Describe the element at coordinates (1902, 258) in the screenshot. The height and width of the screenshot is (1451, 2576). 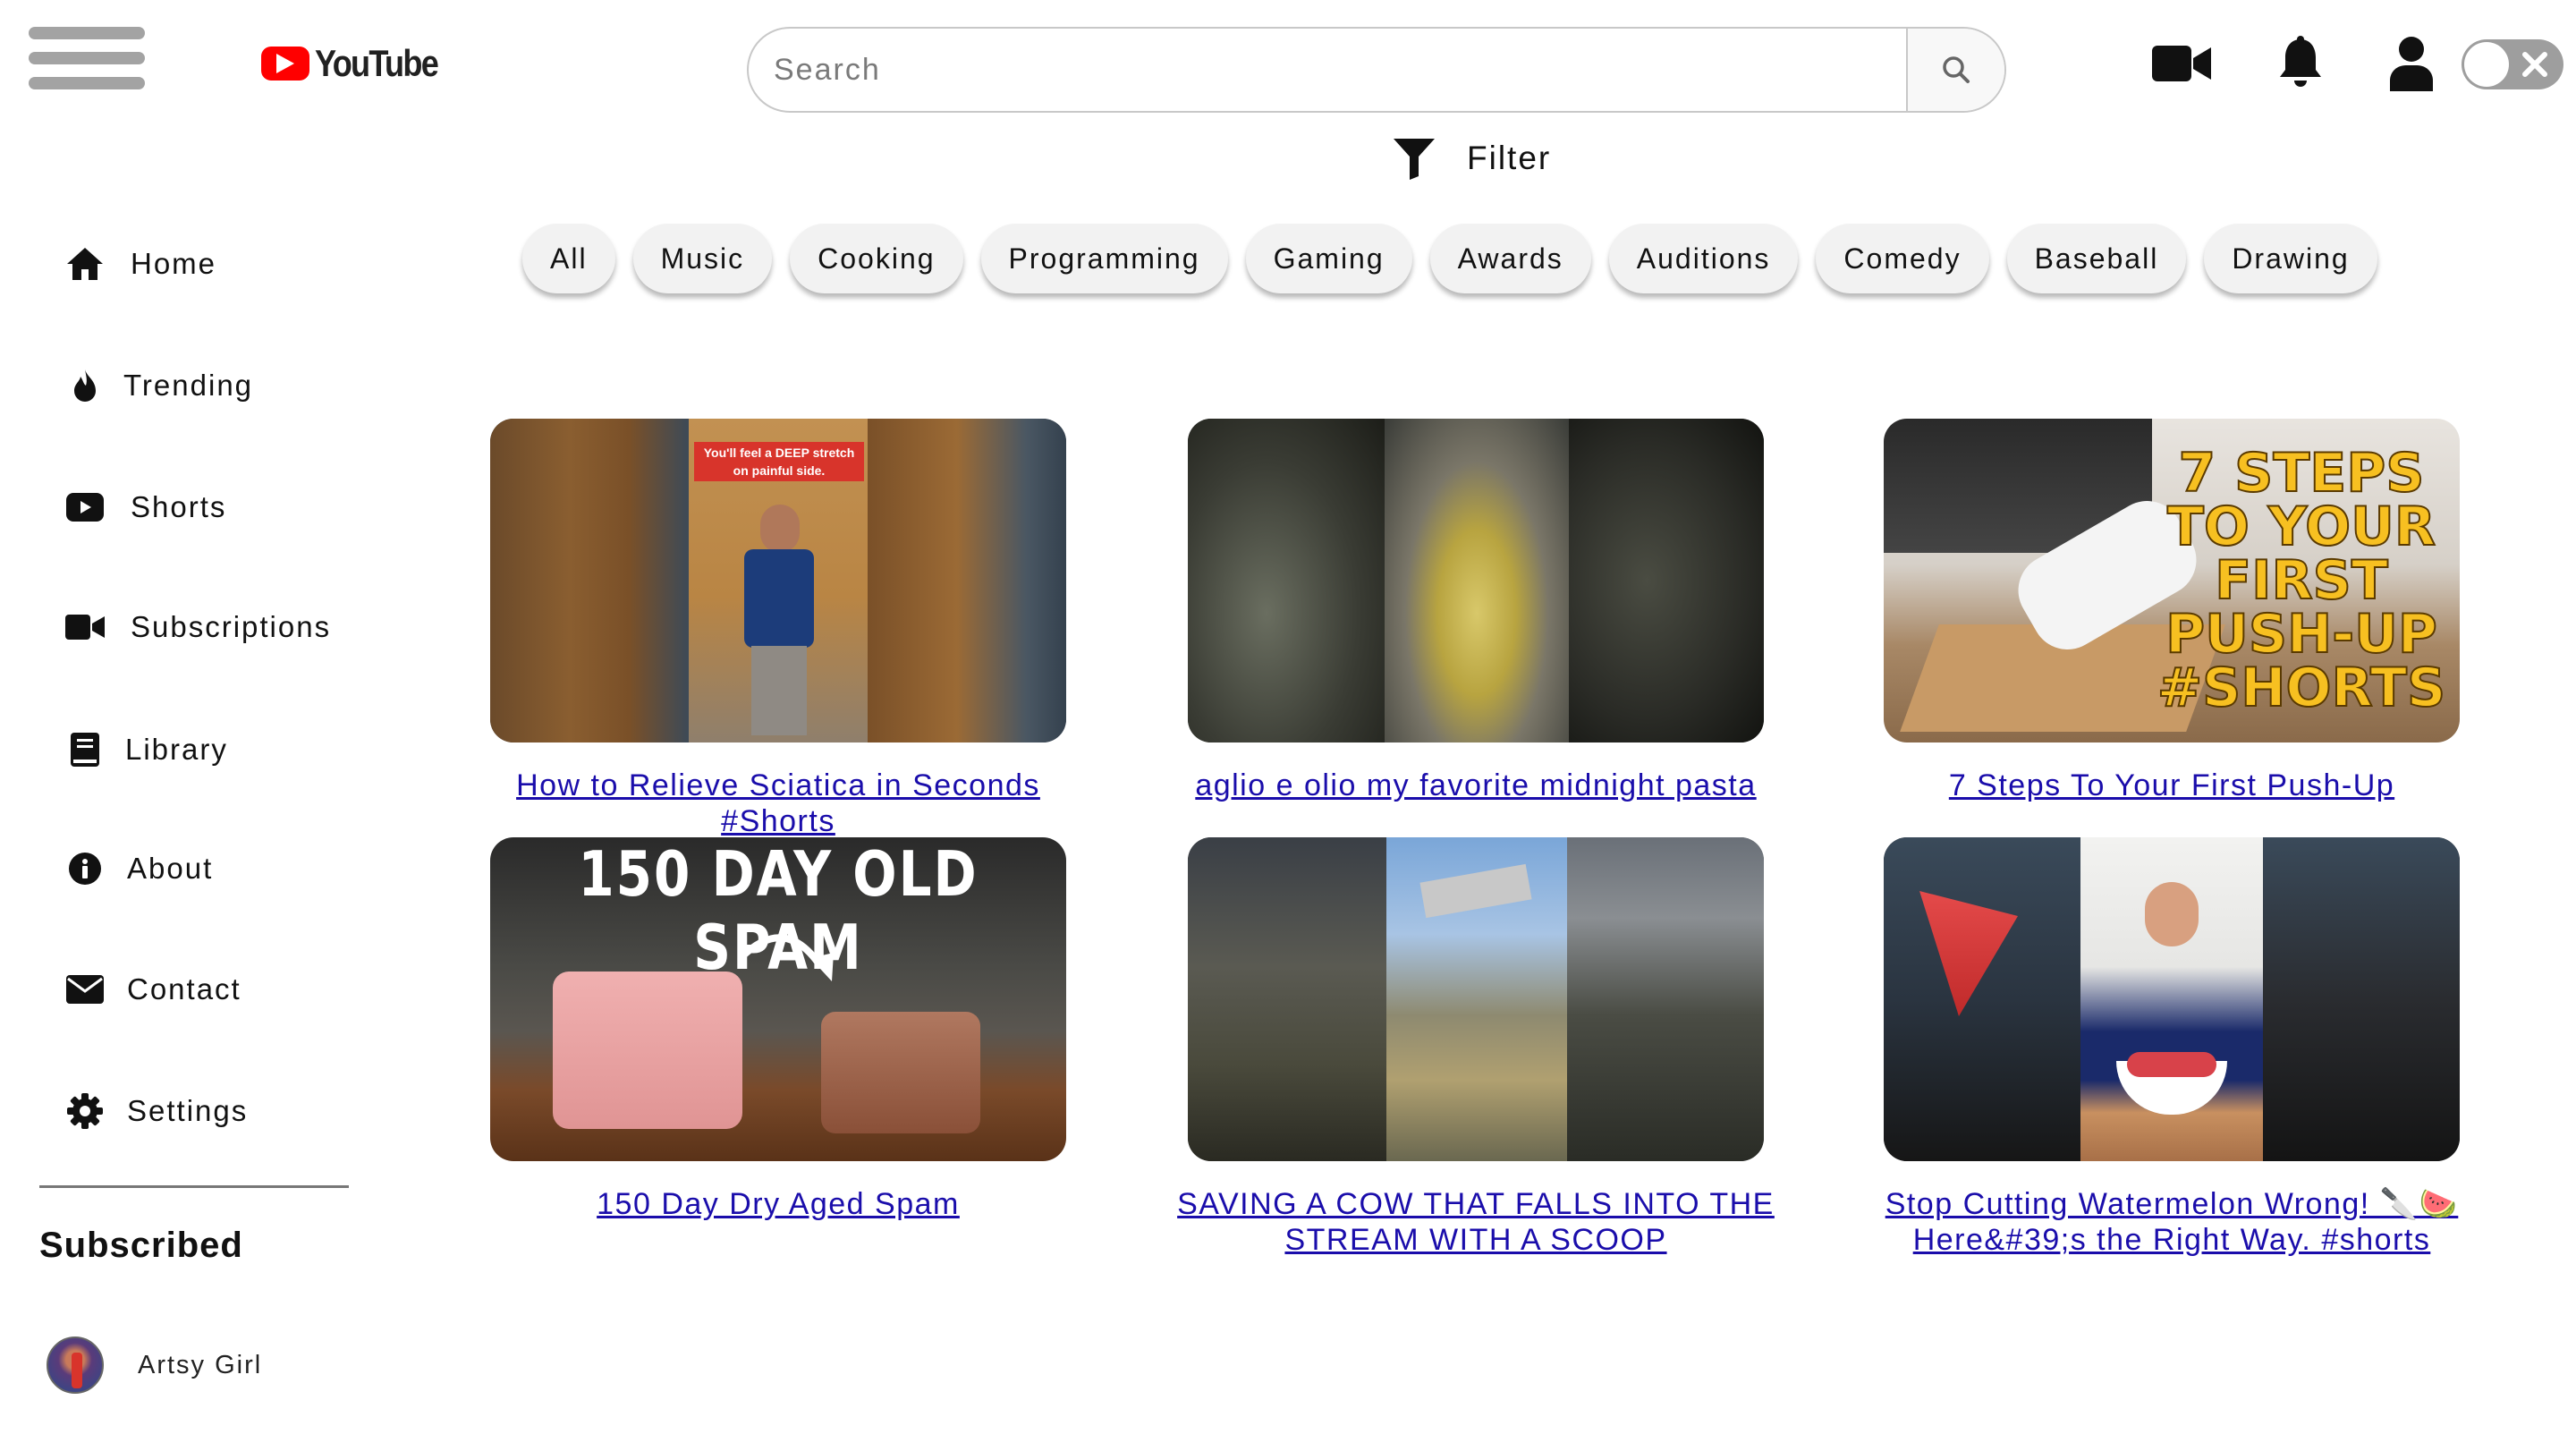
I see `chip-comedy: Comedy` at that location.